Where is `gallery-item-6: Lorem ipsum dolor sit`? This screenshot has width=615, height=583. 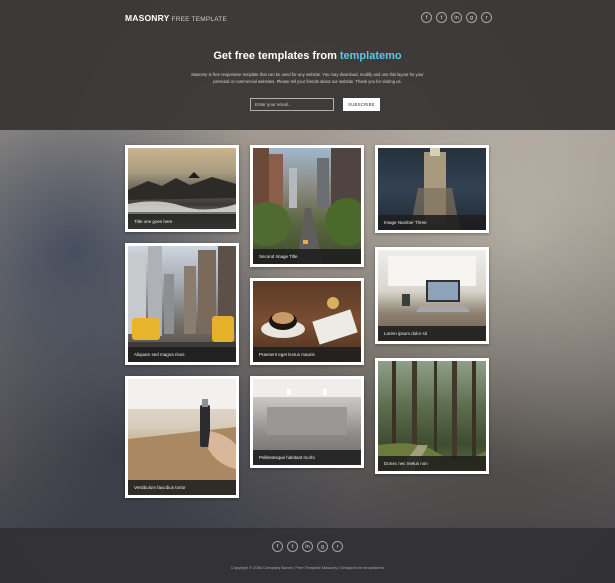
gallery-item-6: Lorem ipsum dolor sit is located at coordinates (432, 295).